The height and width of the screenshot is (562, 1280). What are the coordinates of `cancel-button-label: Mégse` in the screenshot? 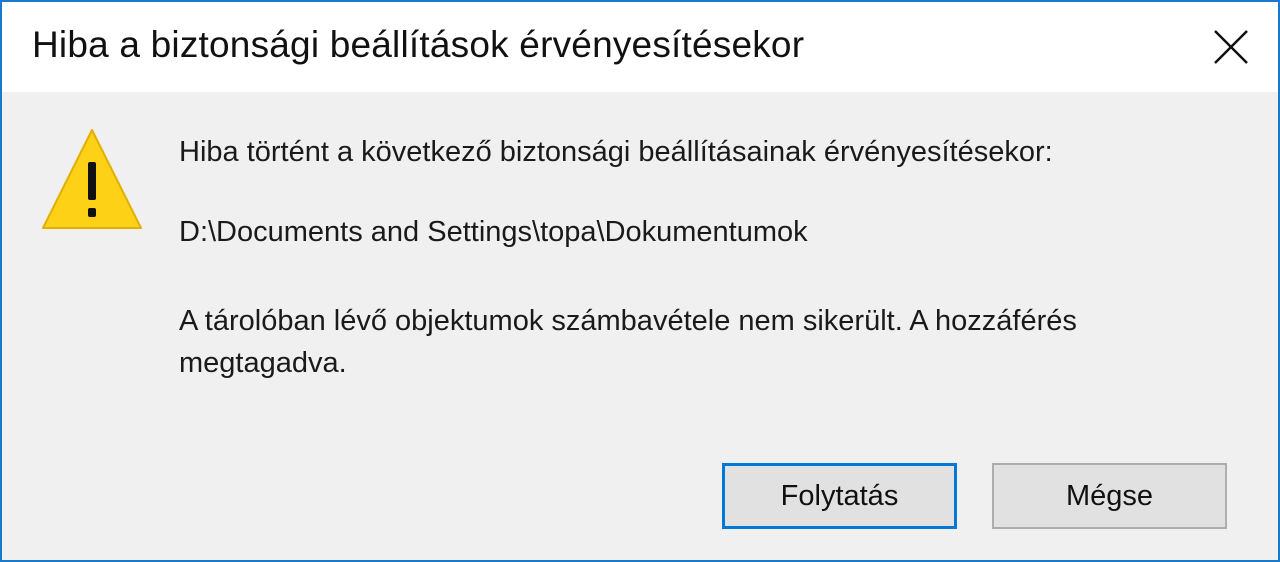 It's located at (1109, 496).